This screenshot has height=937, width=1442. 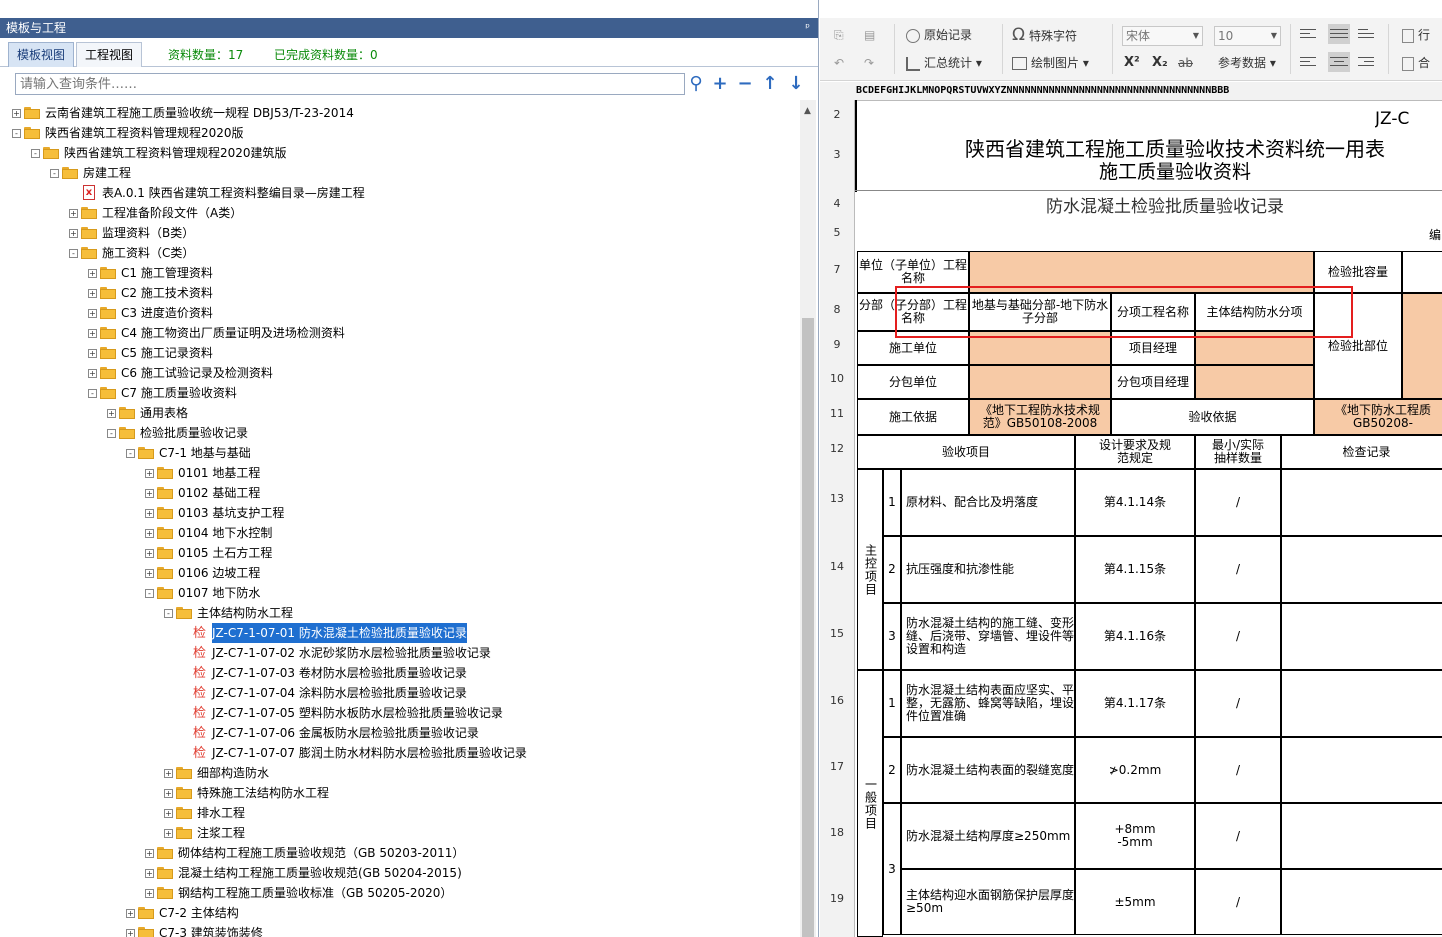 What do you see at coordinates (1254, 382) in the screenshot?
I see `sub-pm-value` at bounding box center [1254, 382].